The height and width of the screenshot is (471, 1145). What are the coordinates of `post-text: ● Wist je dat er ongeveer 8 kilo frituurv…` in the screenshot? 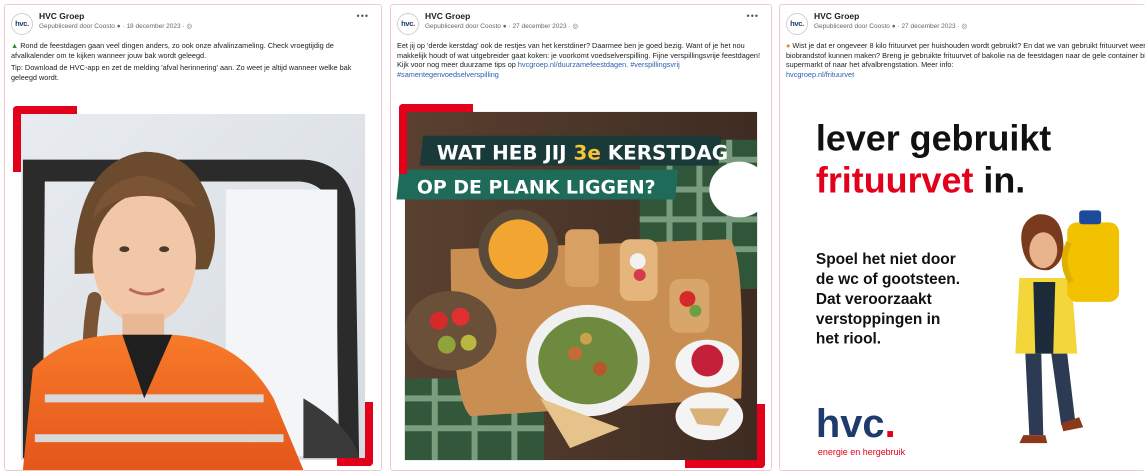 It's located at (965, 60).